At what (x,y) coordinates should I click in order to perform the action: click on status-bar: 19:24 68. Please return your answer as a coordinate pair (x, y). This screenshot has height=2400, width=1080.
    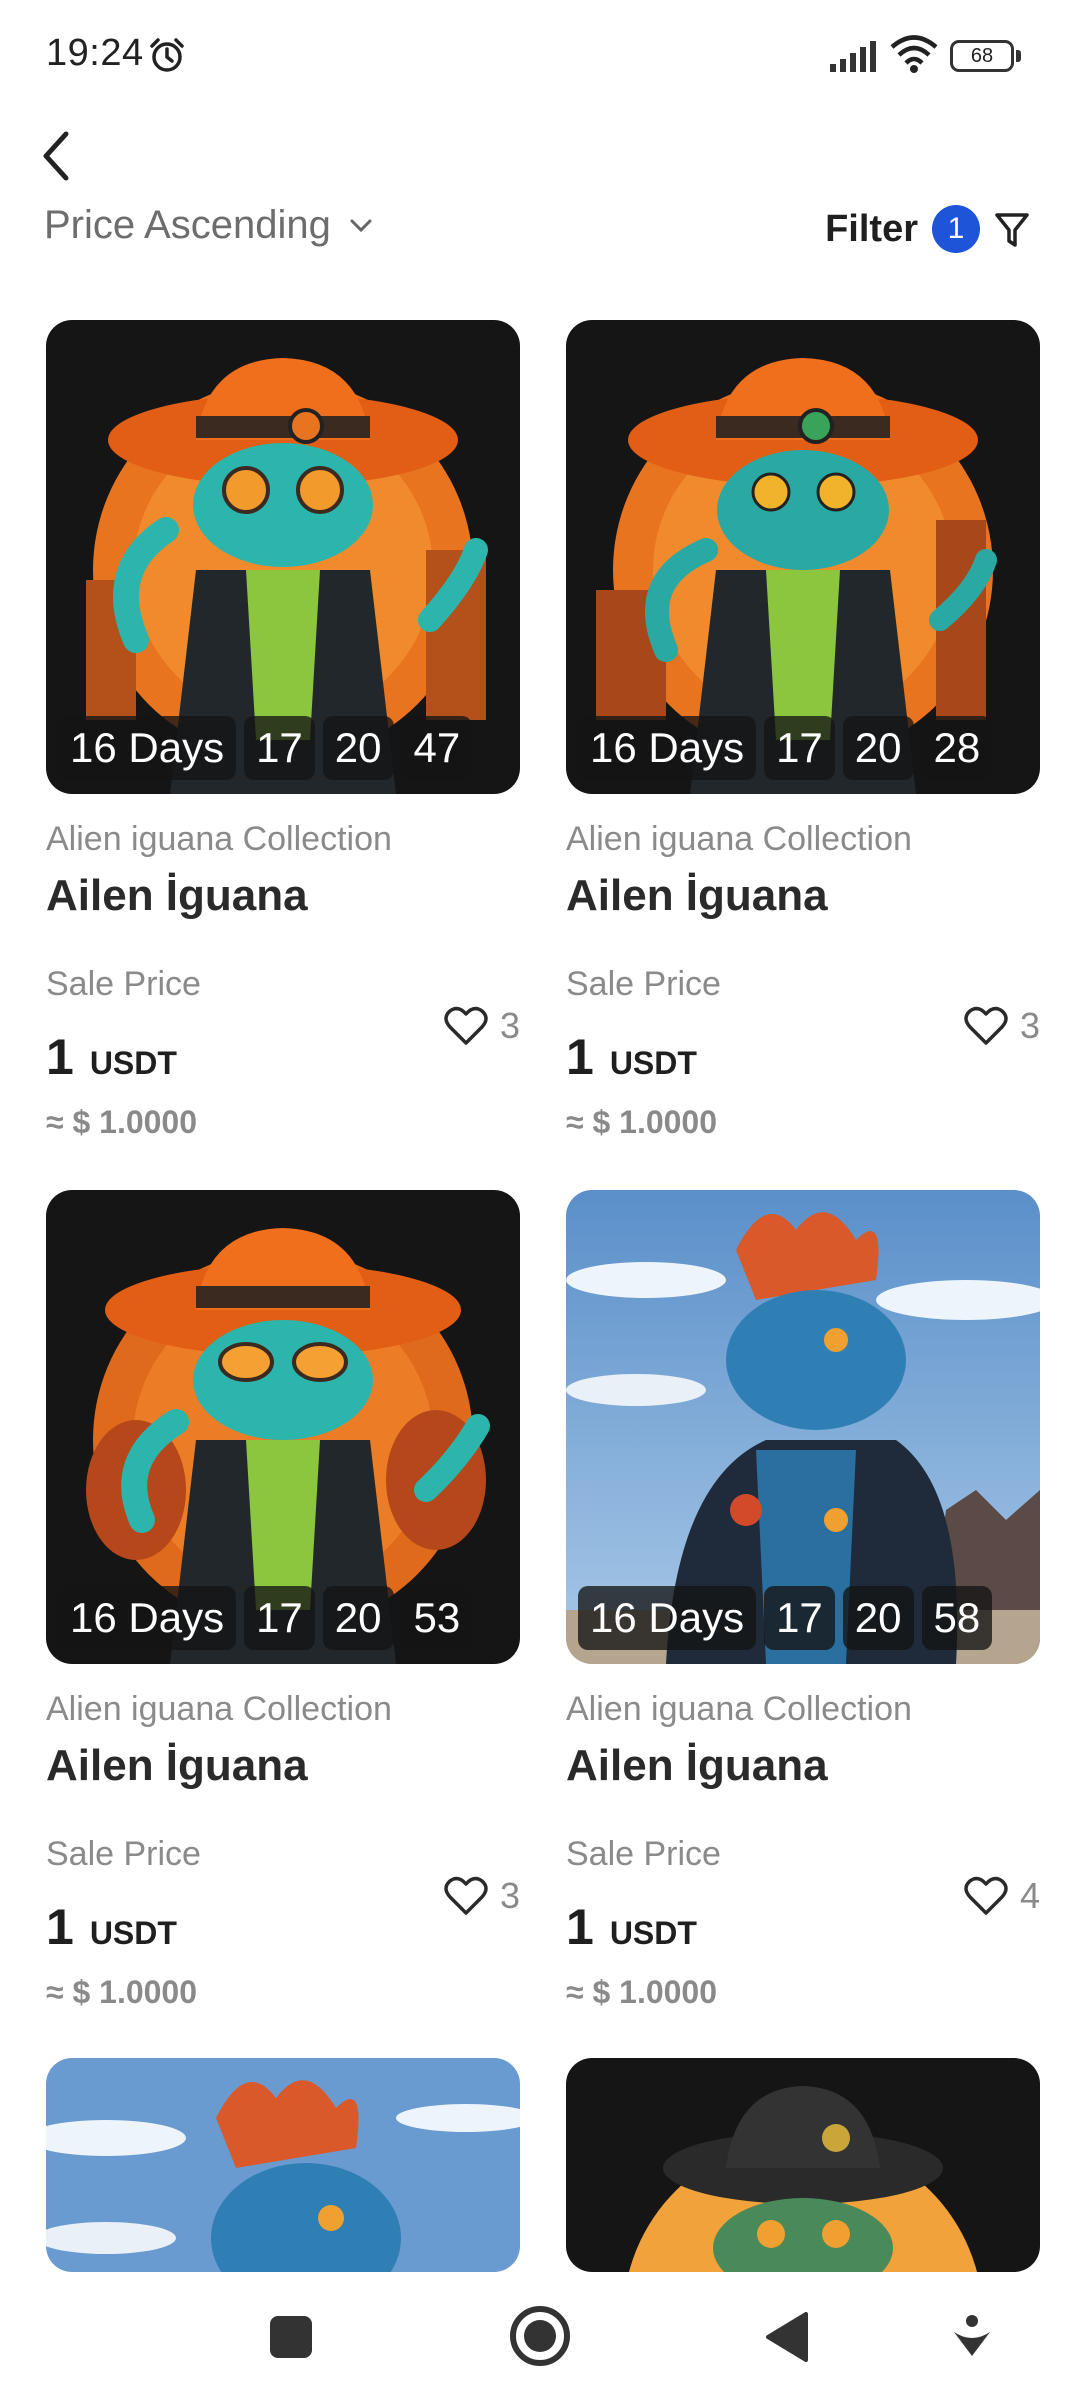
    Looking at the image, I should click on (540, 55).